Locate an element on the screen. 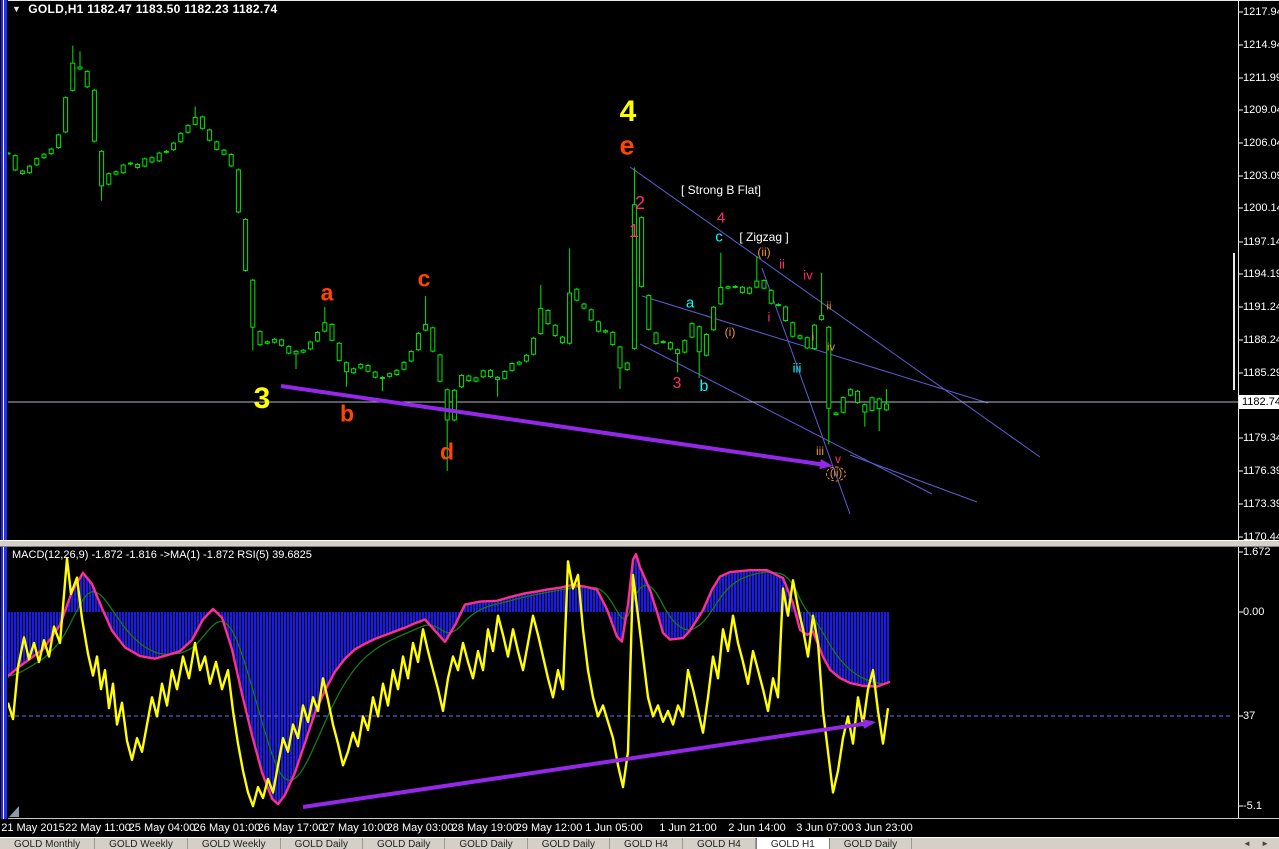 This screenshot has height=849, width=1279. price-tick: 1185.29 is located at coordinates (1261, 373).